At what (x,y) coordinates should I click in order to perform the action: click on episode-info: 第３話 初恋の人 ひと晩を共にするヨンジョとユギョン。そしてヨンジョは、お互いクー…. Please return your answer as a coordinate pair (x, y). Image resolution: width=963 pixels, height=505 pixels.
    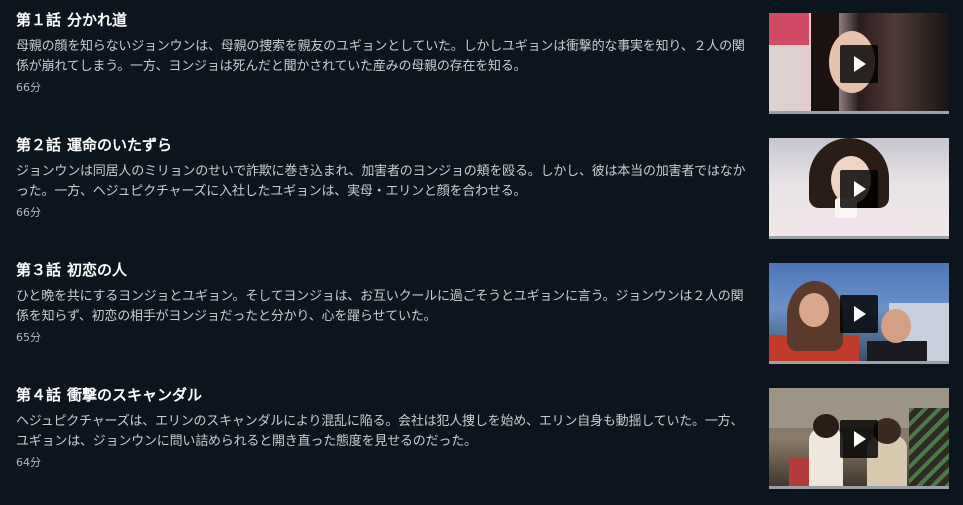
    Looking at the image, I should click on (383, 303).